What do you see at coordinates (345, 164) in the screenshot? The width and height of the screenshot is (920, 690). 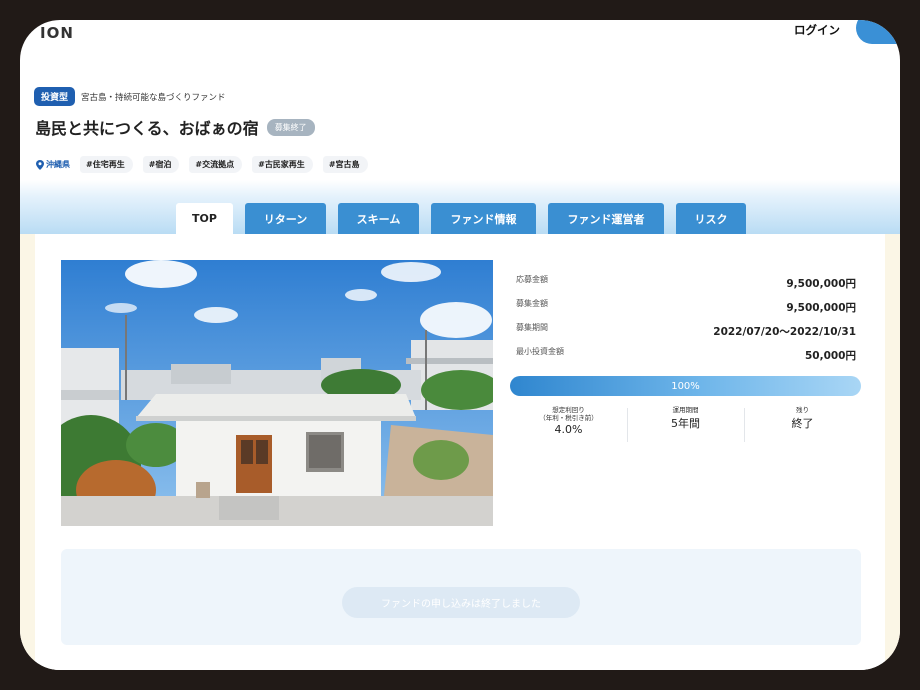 I see `tag-item: #宮古島` at bounding box center [345, 164].